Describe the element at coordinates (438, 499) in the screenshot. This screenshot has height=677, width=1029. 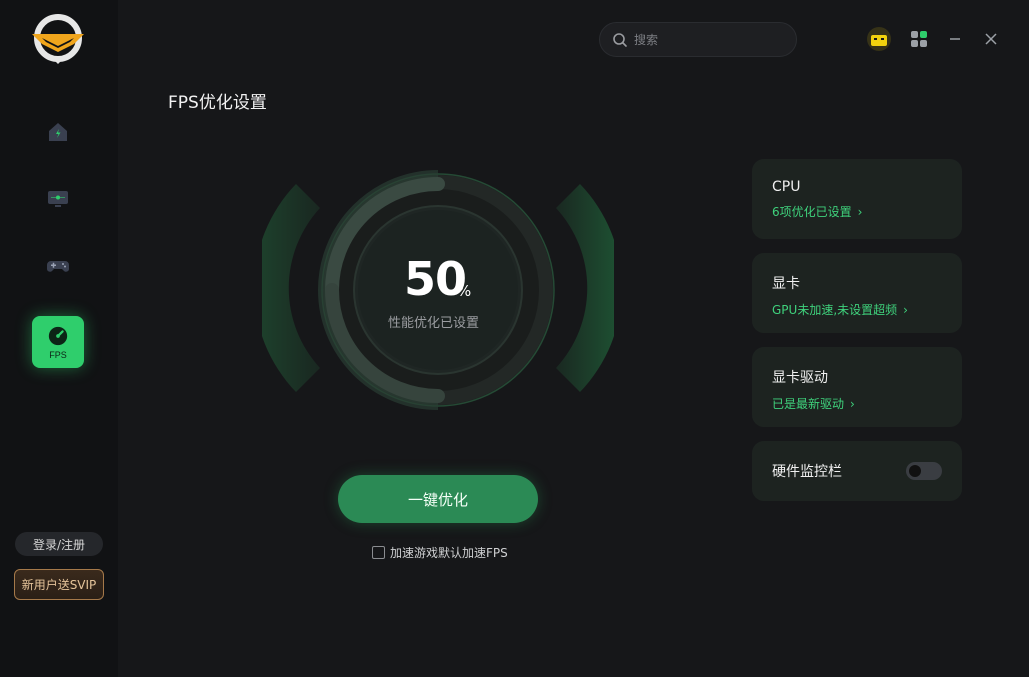
I see `one-click-optimize-button: 一键优化` at that location.